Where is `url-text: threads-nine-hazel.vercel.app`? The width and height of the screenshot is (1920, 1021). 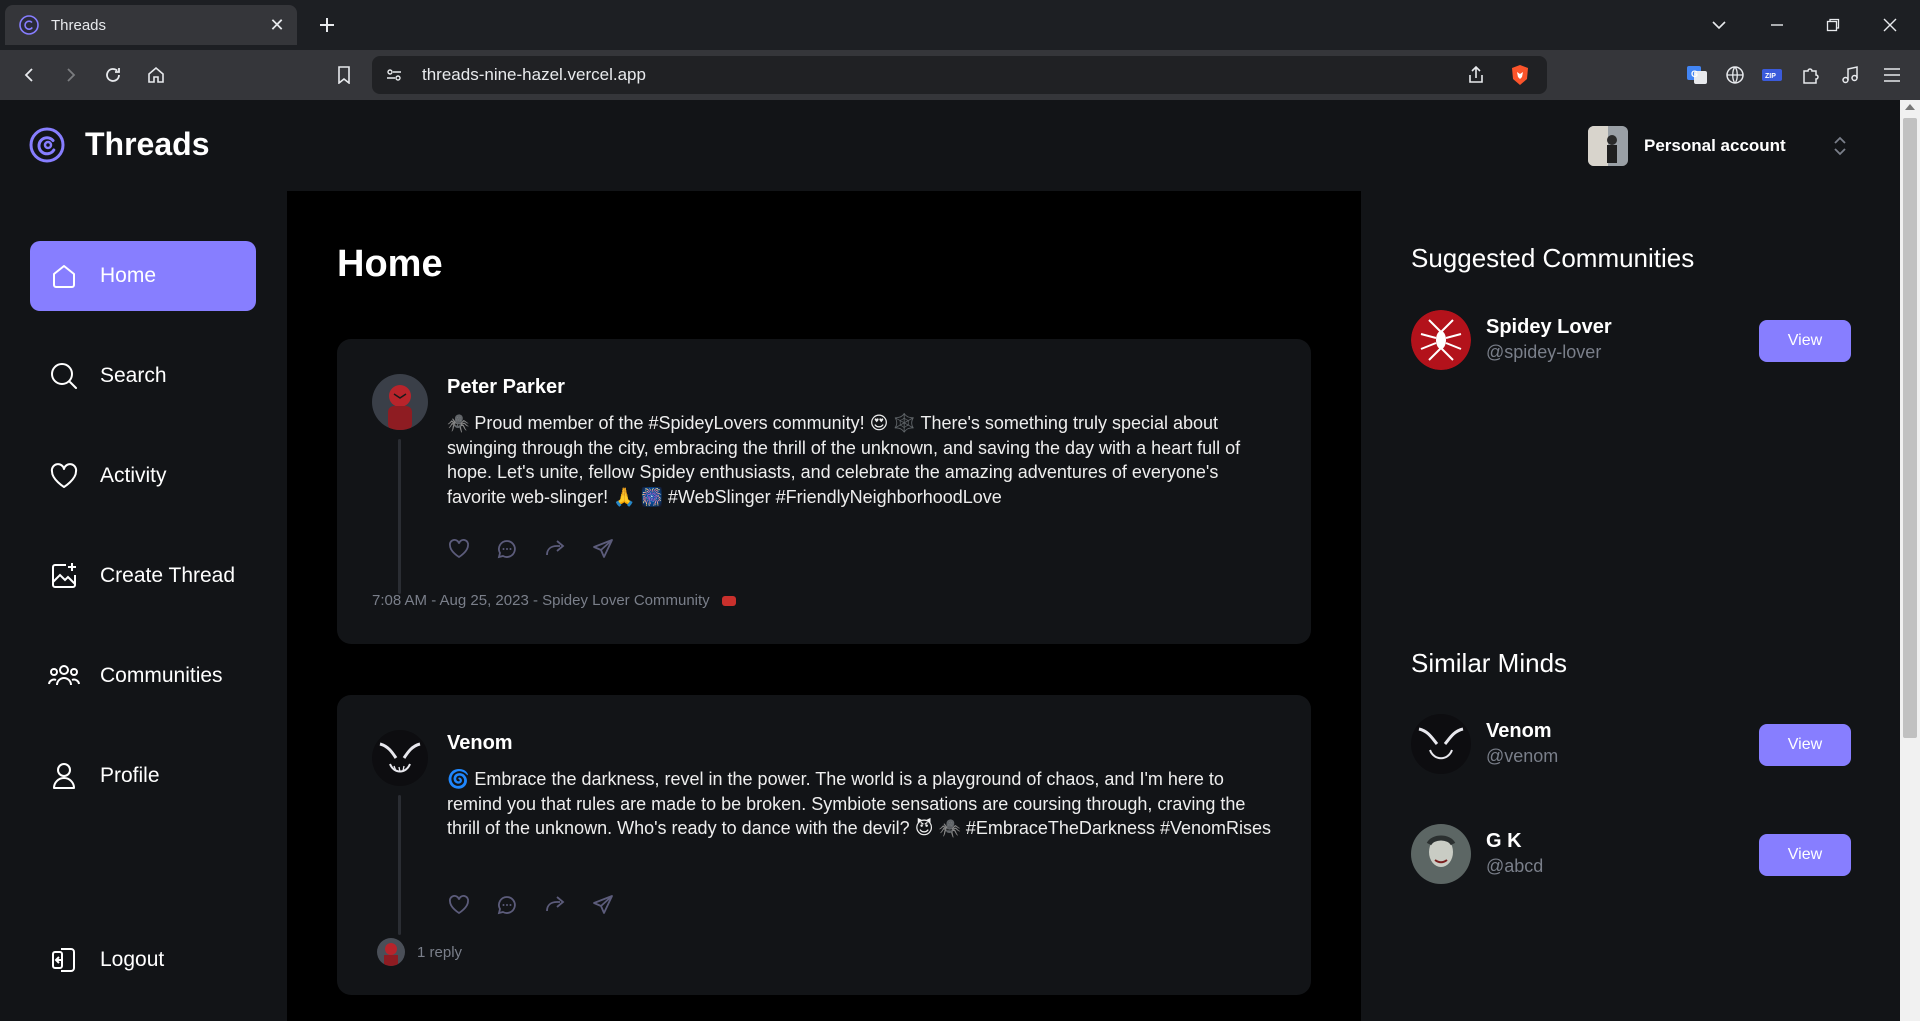
url-text: threads-nine-hazel.vercel.app is located at coordinates (534, 74).